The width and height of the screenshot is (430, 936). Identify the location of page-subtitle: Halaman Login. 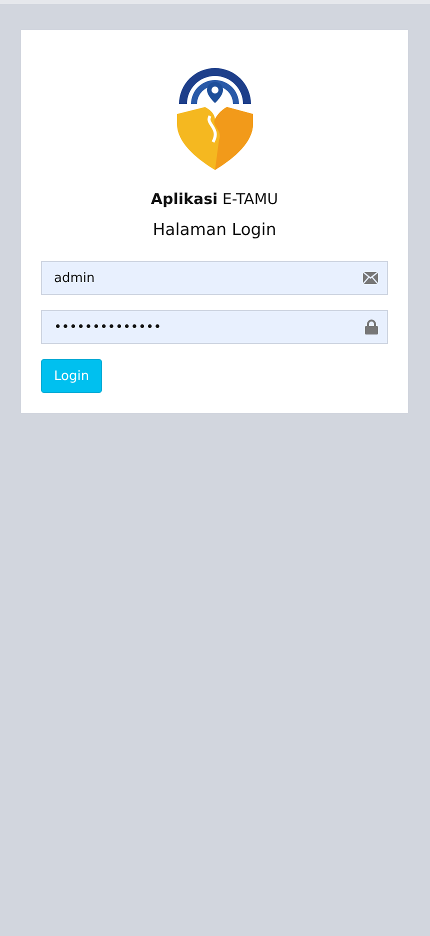
(215, 229).